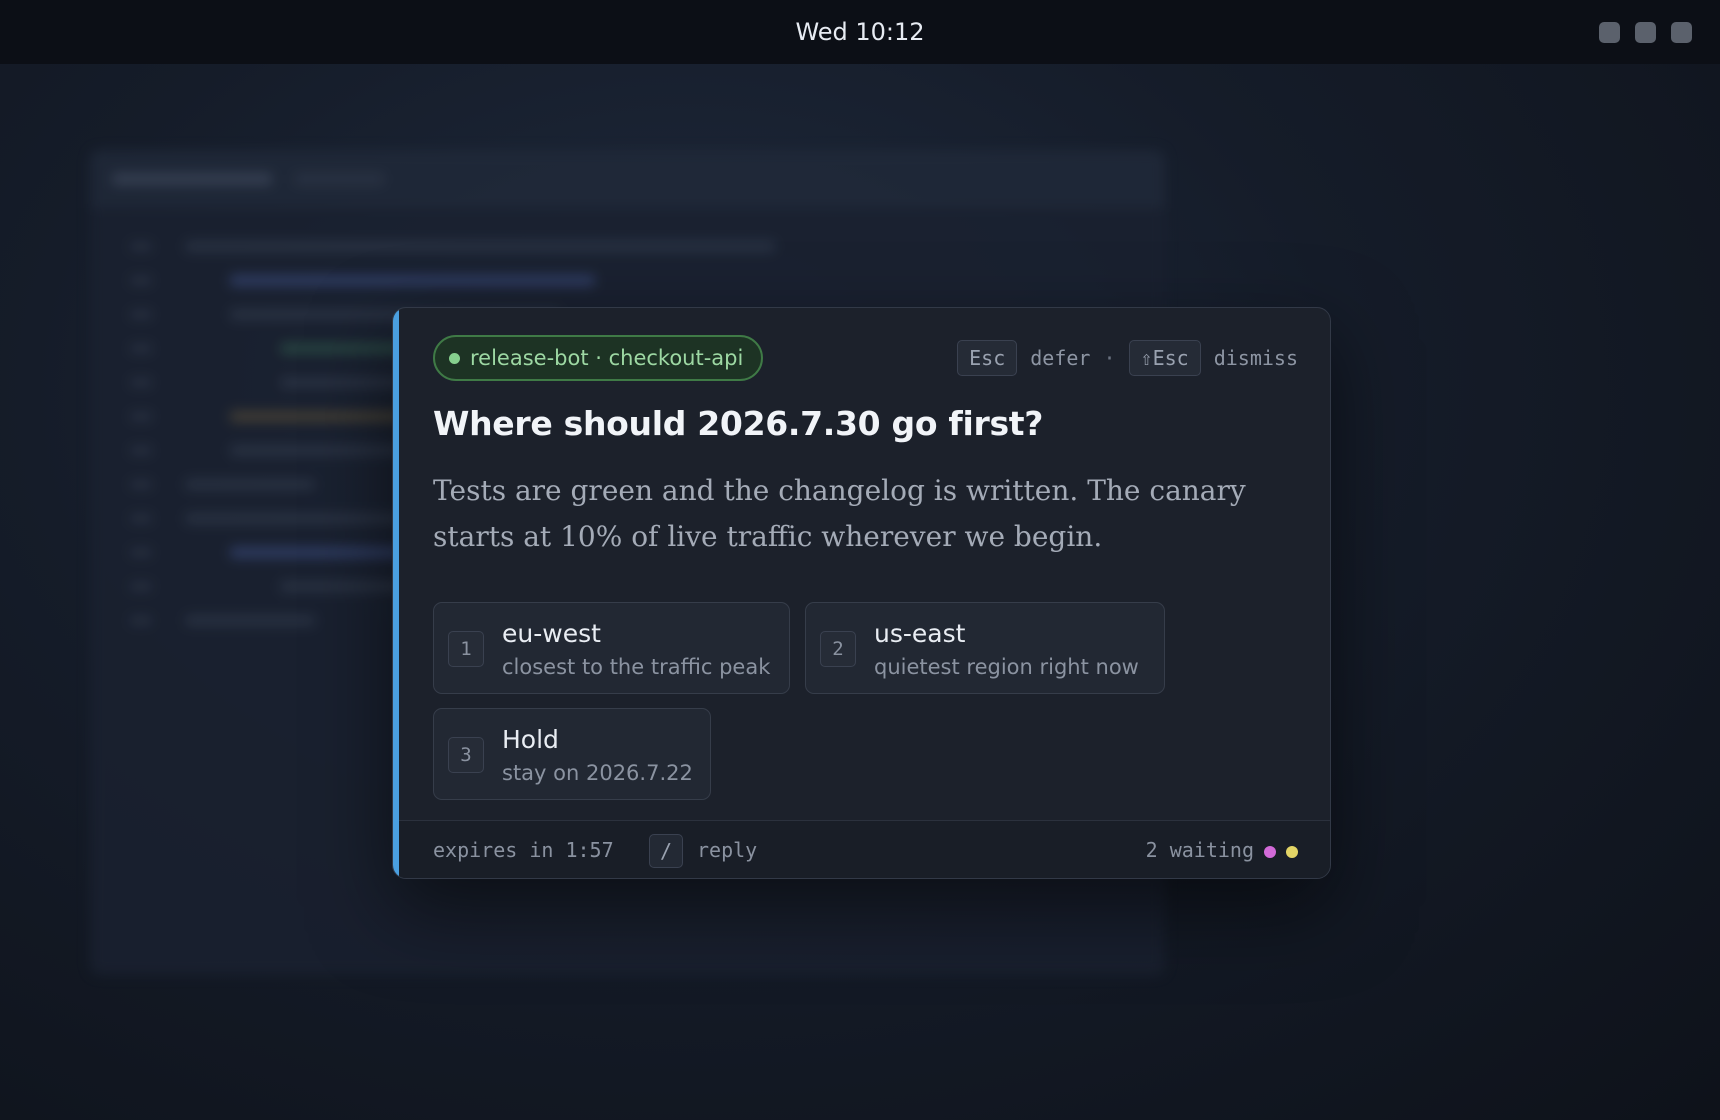 The width and height of the screenshot is (1720, 1120). Describe the element at coordinates (1060, 358) in the screenshot. I see `defer-label: defer` at that location.